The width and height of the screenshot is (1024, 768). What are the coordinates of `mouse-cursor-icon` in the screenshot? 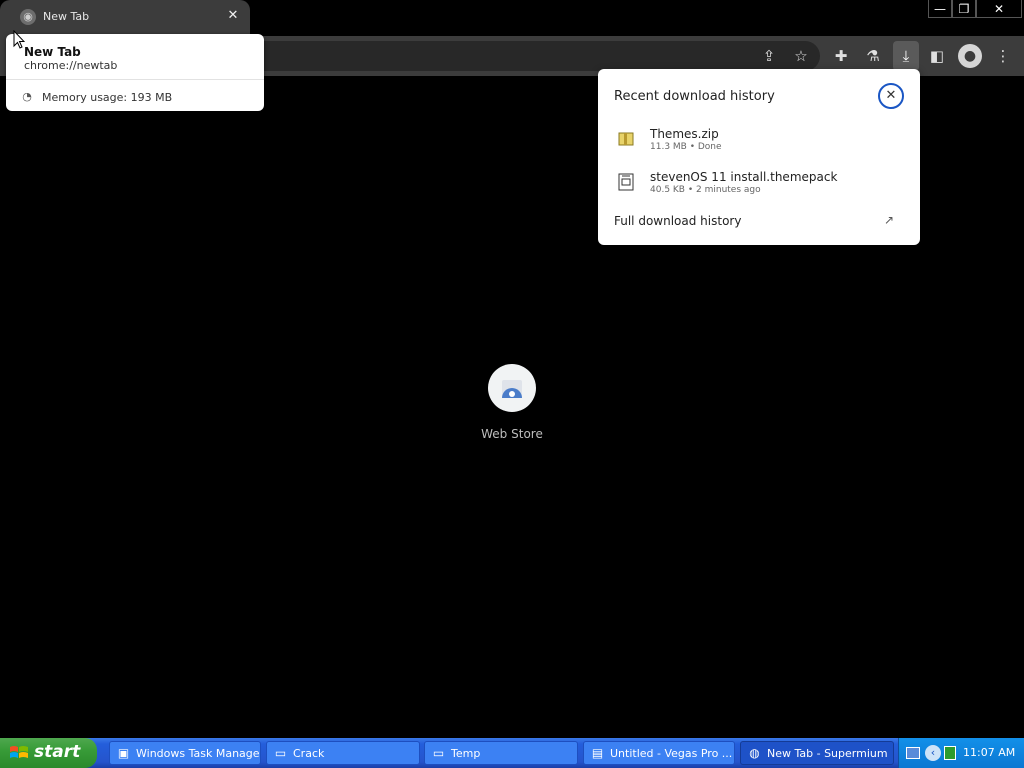 It's located at (19, 39).